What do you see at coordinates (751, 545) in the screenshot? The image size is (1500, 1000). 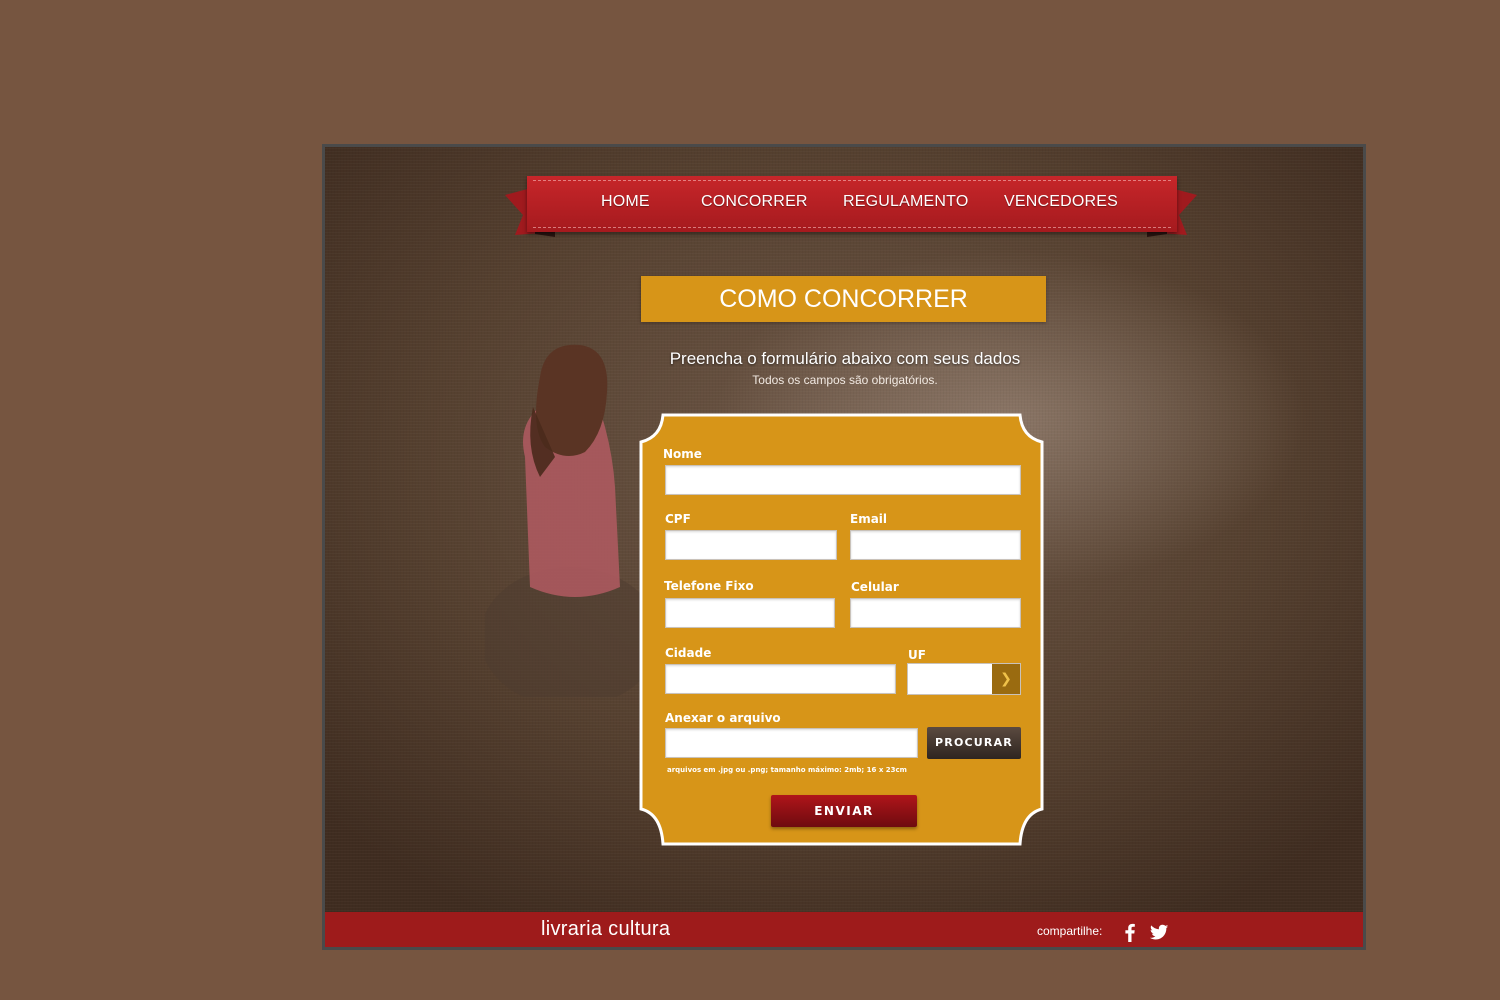 I see `cpf-input` at bounding box center [751, 545].